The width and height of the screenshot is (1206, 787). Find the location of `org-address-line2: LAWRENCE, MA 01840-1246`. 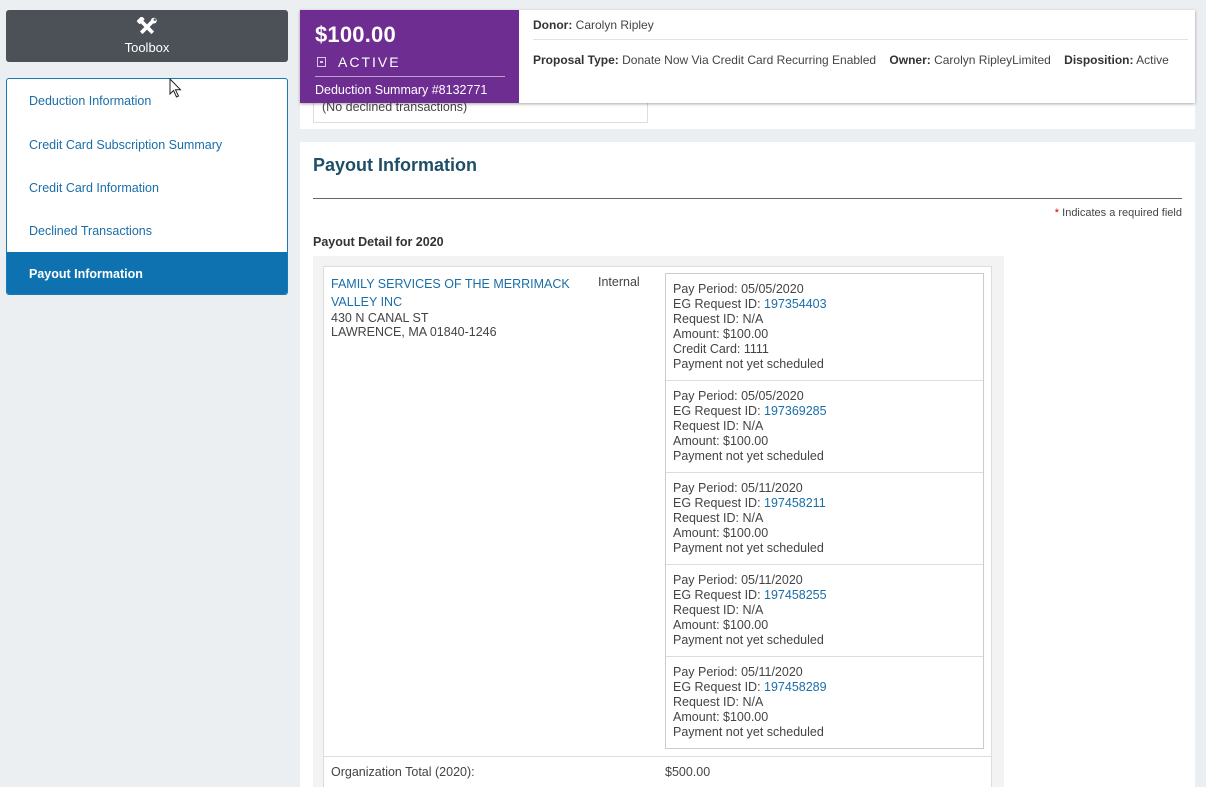

org-address-line2: LAWRENCE, MA 01840-1246 is located at coordinates (414, 332).